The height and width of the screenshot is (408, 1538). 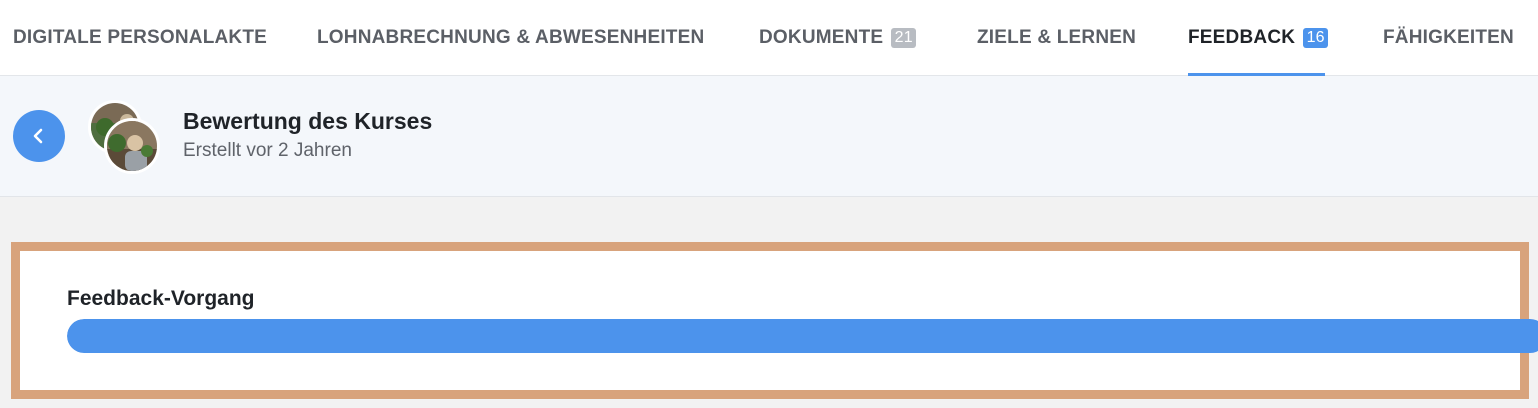 I want to click on avatar, so click(x=132, y=146).